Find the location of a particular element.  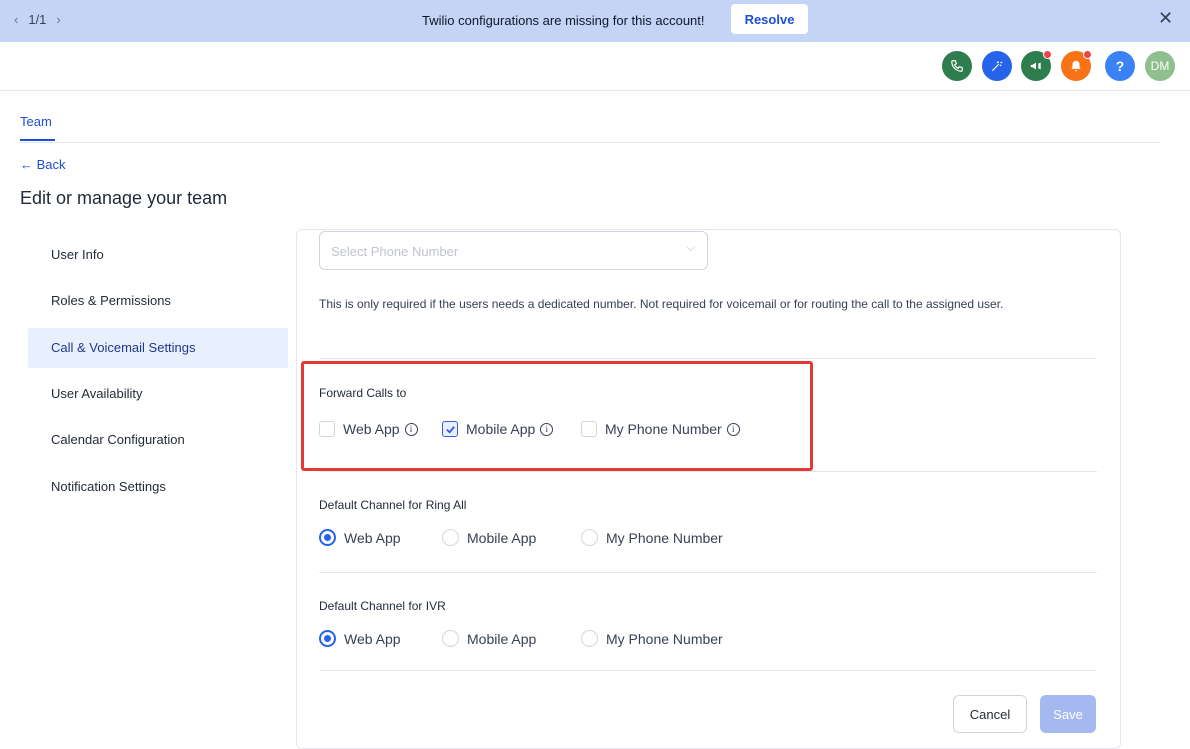

sidebar-item-calendar-configuration: Calendar Configuration is located at coordinates (158, 440).